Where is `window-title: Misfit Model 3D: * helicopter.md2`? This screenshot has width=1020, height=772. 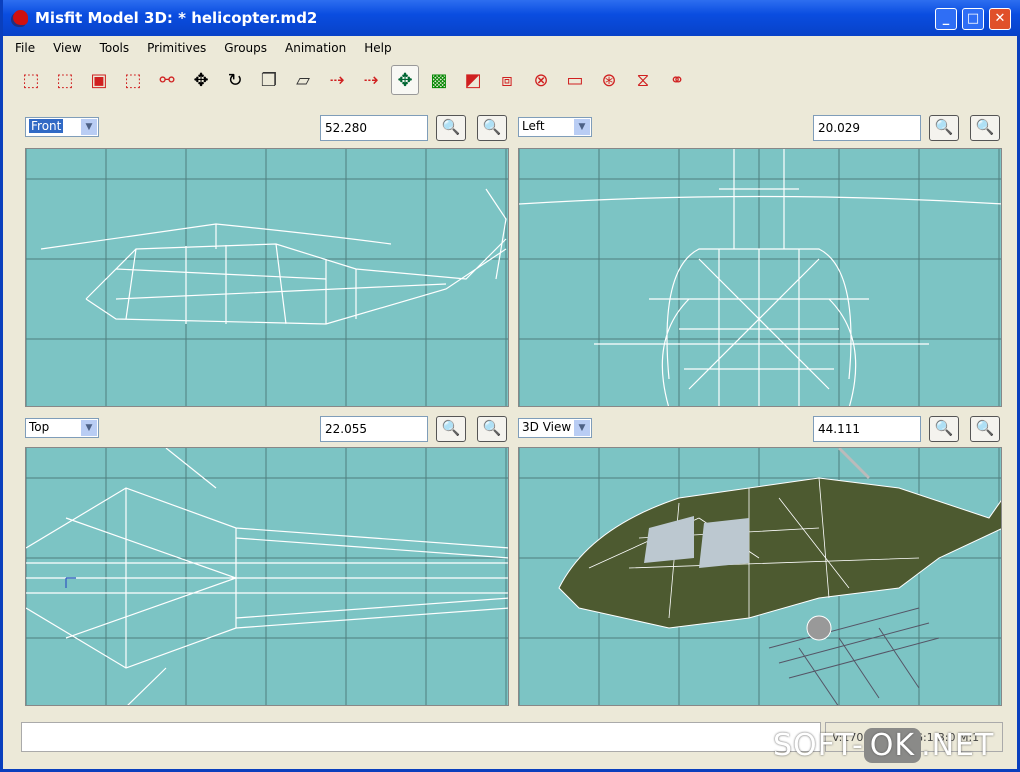
window-title: Misfit Model 3D: * helicopter.md2 is located at coordinates (176, 18).